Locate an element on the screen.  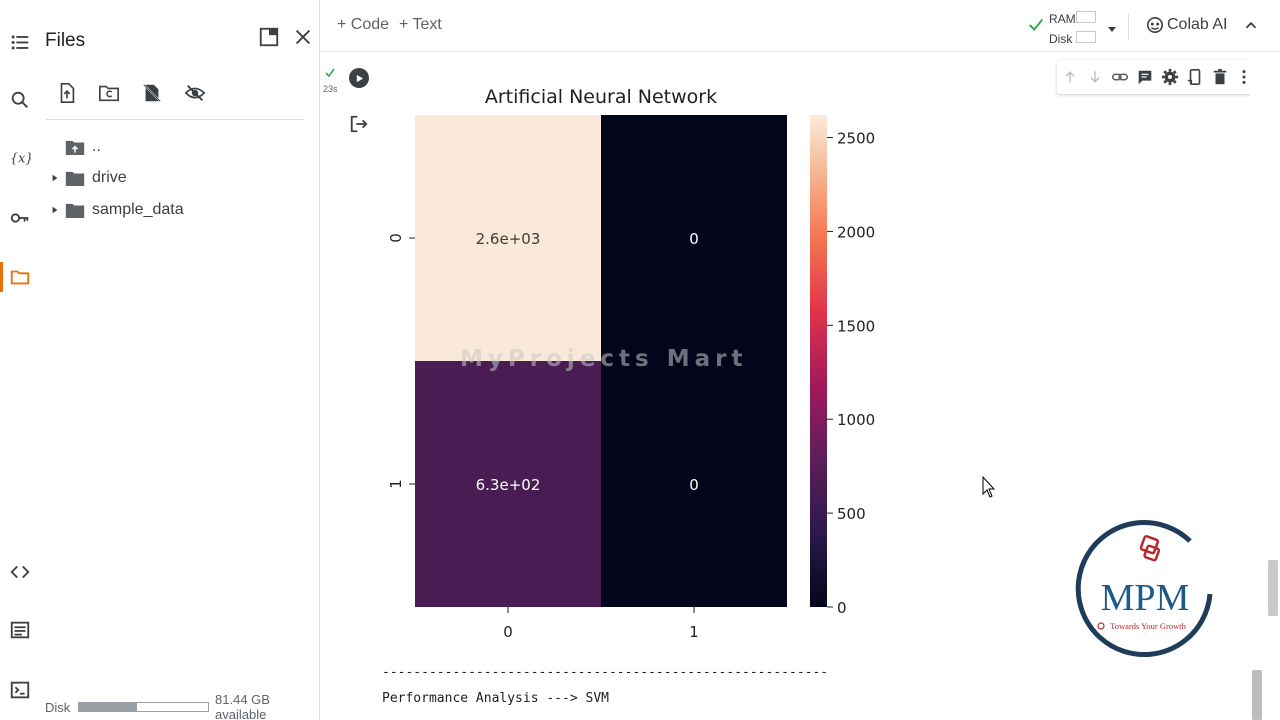
left-rail: {x} is located at coordinates (19, 360).